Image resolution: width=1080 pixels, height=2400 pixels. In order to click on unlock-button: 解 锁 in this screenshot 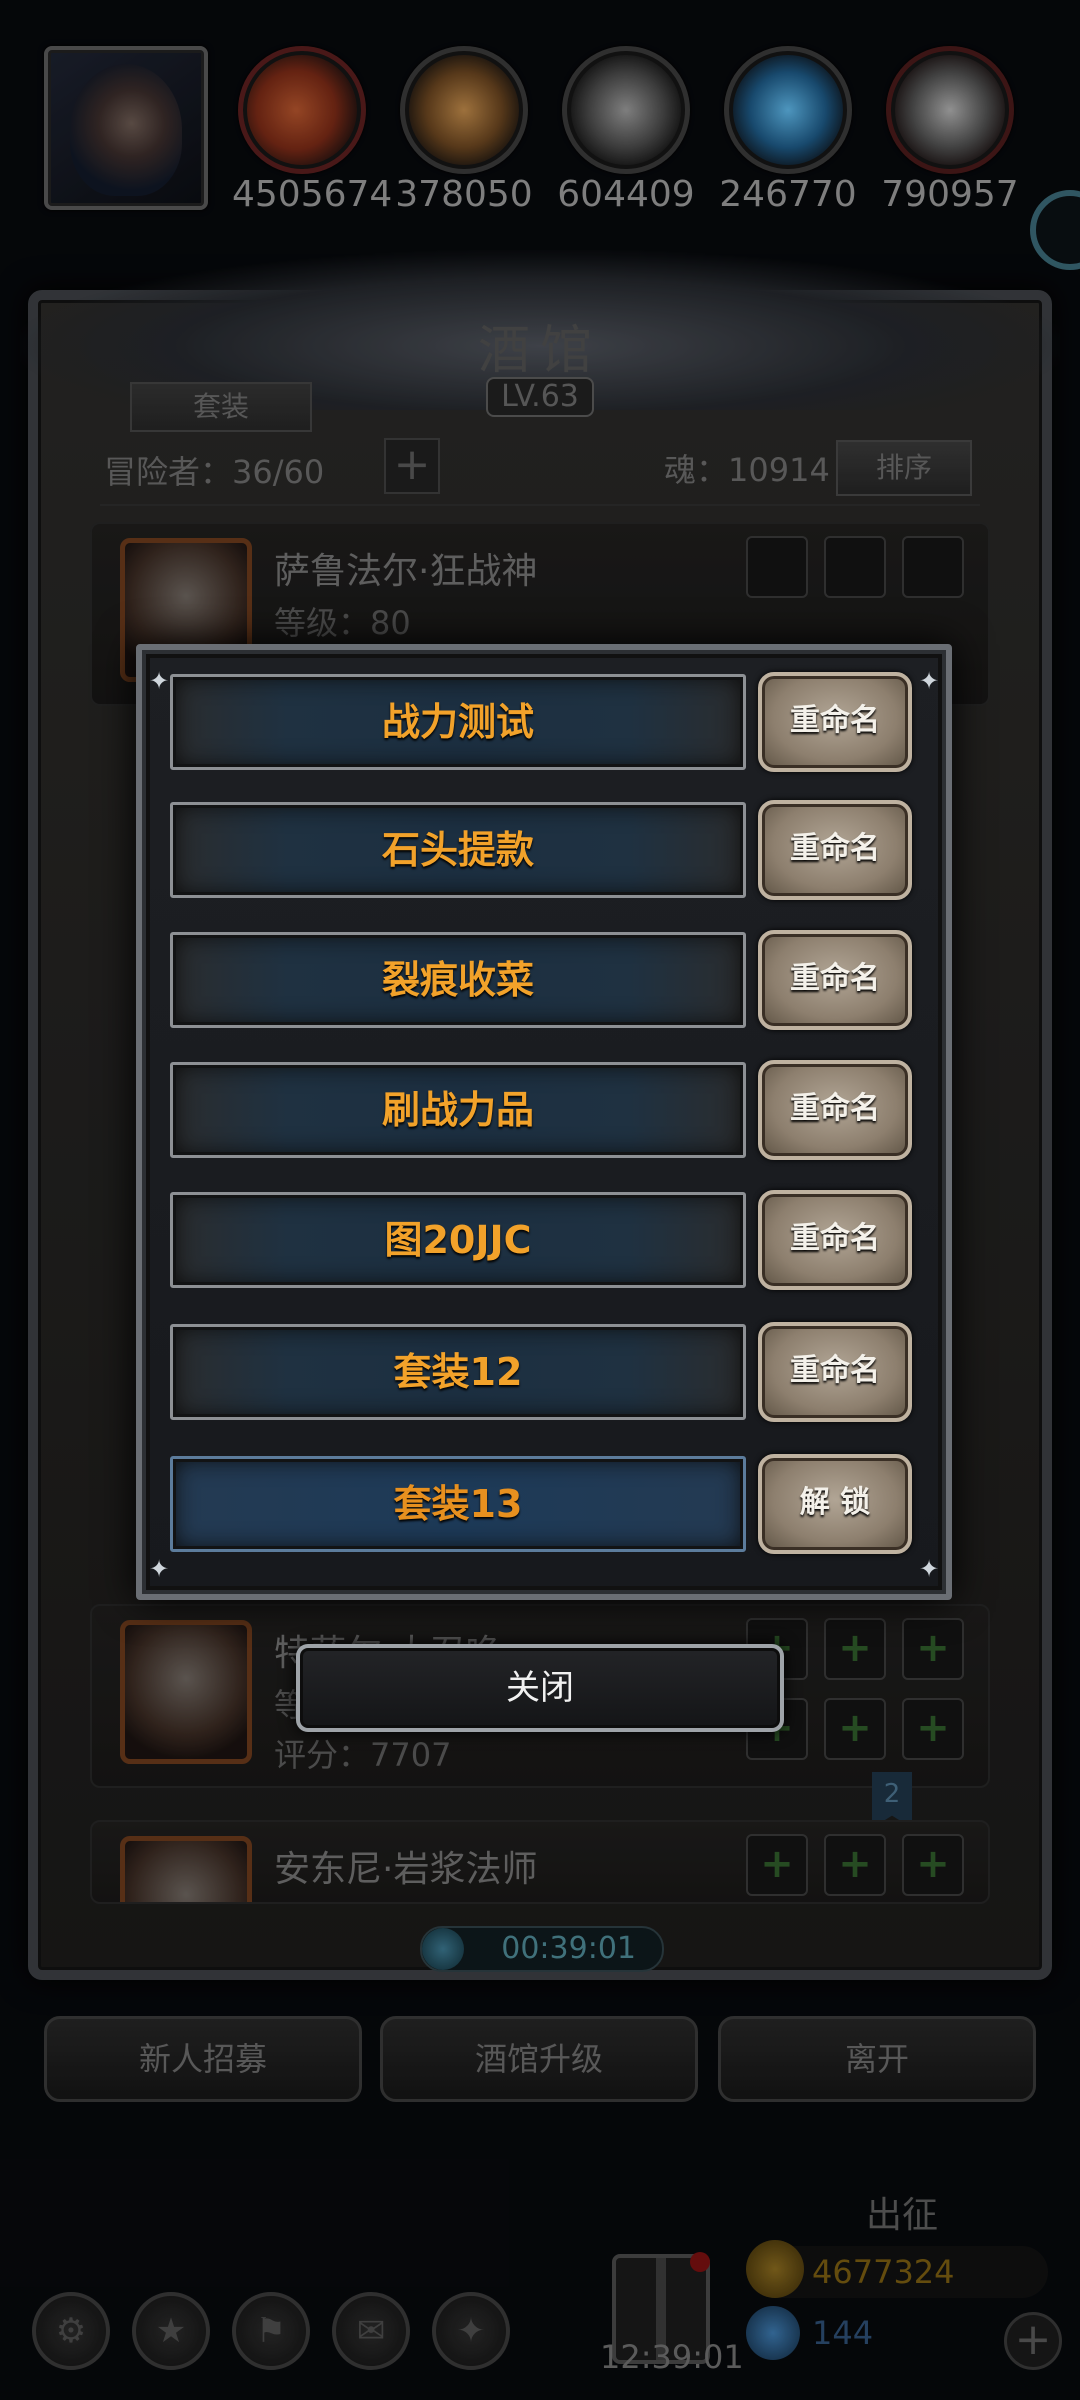, I will do `click(835, 1504)`.